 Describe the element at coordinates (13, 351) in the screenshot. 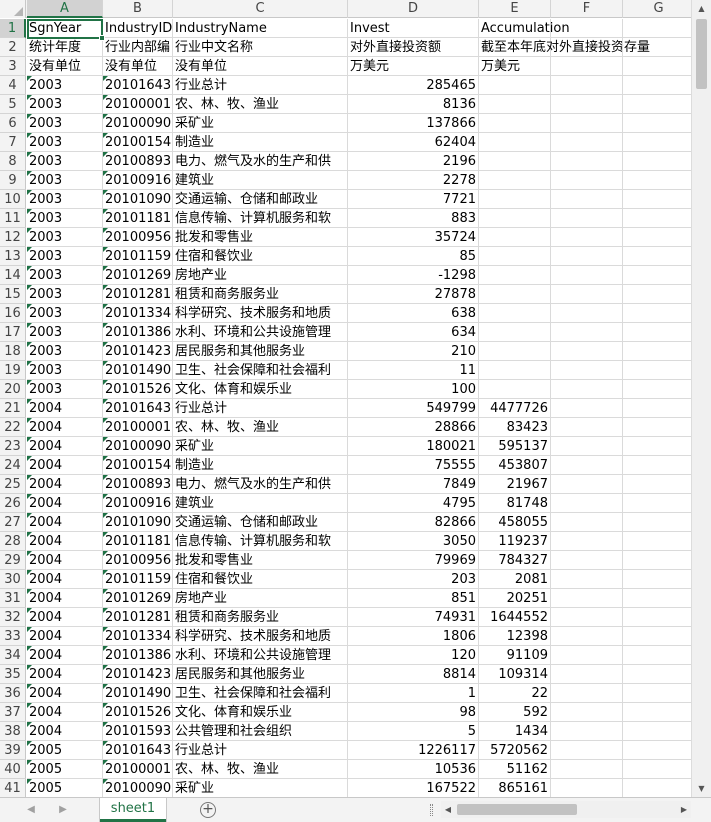

I see `row-header: 18` at that location.